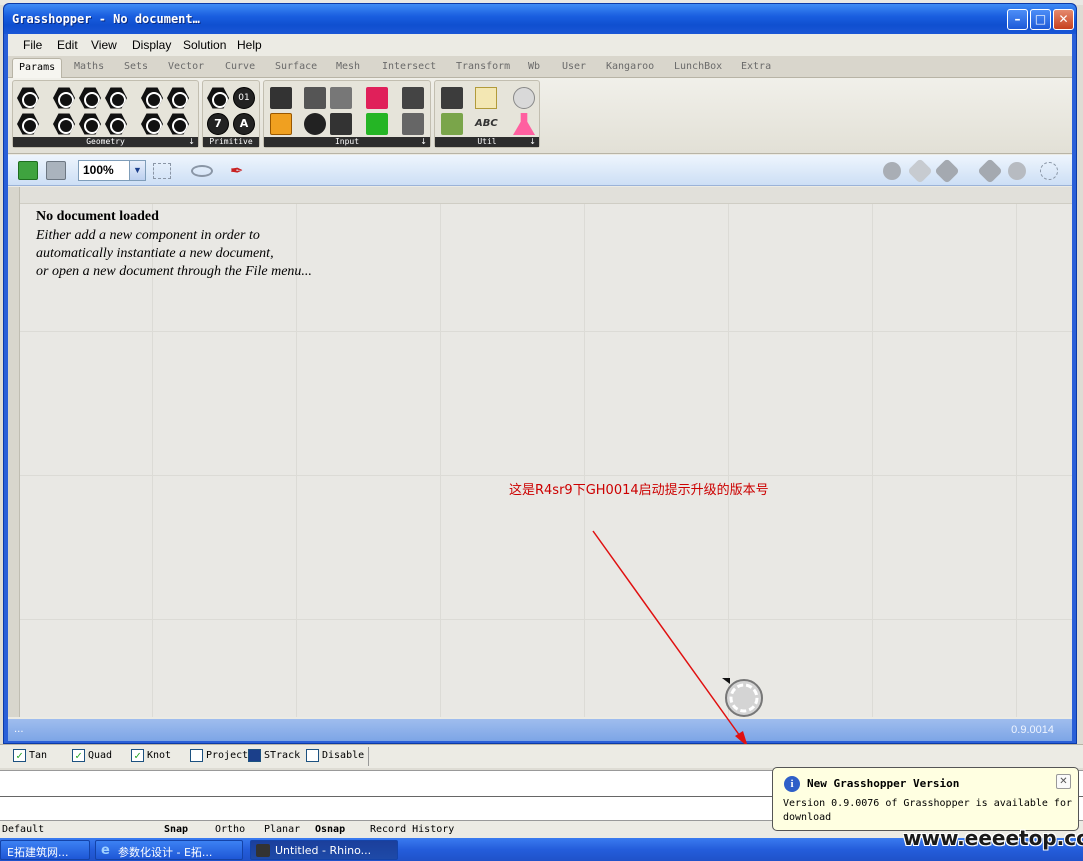 The height and width of the screenshot is (861, 1083). Describe the element at coordinates (263, 850) in the screenshot. I see `rhino-icon` at that location.